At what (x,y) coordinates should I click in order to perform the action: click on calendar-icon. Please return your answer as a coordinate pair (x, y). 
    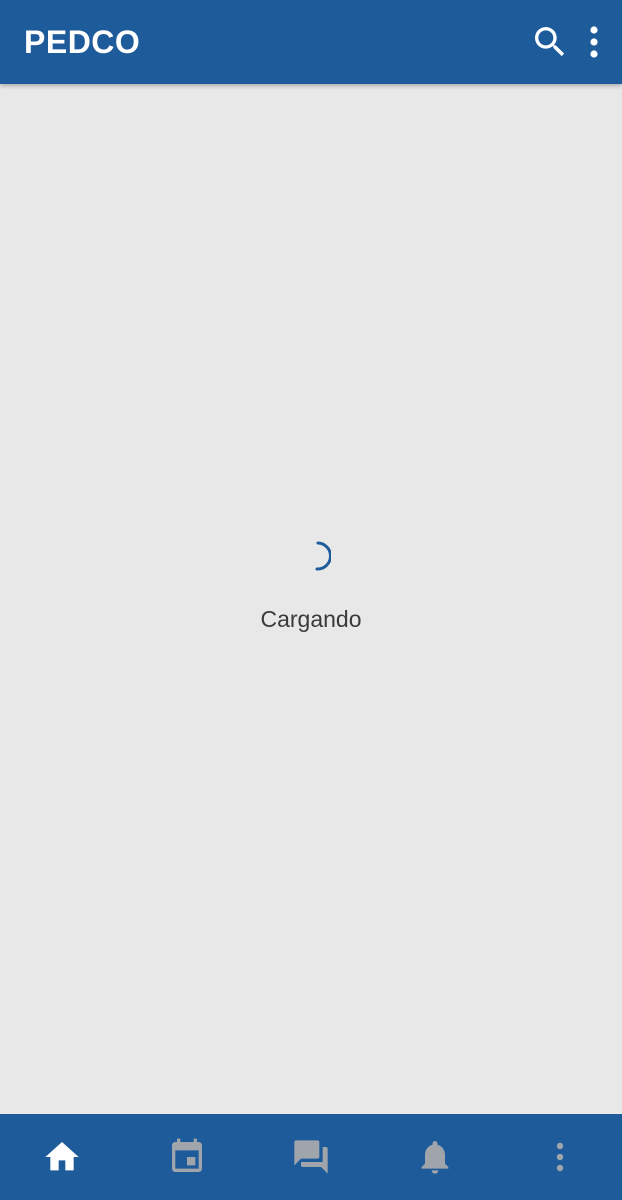
    Looking at the image, I should click on (186, 1155).